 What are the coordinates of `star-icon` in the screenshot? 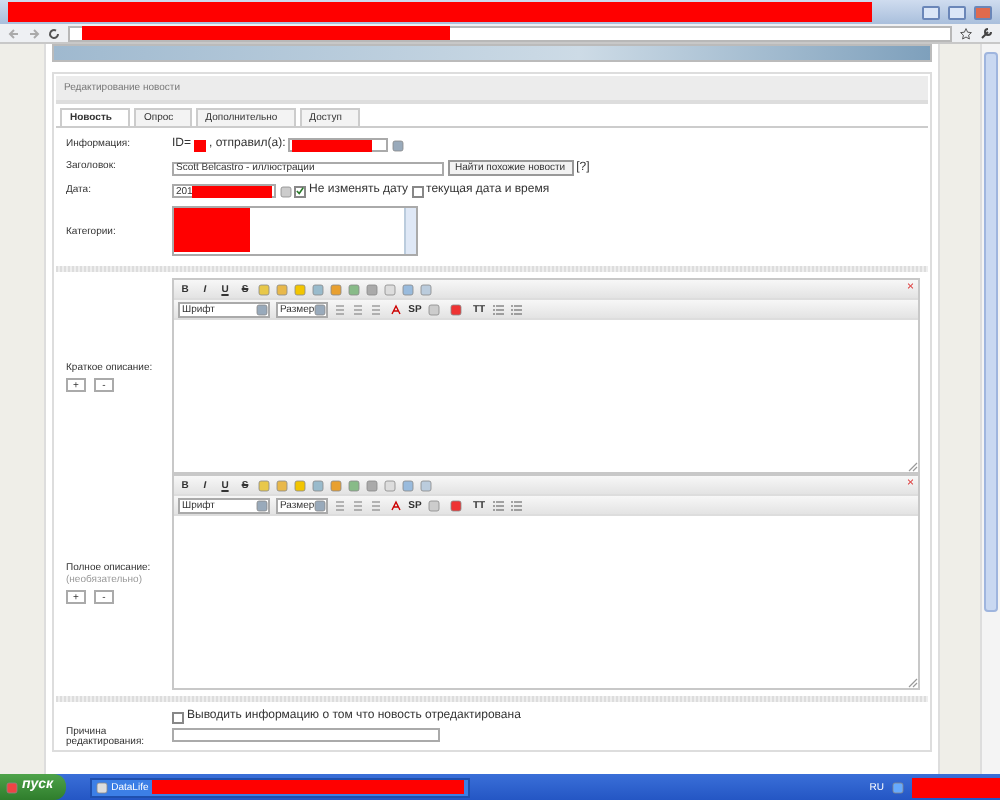 It's located at (966, 33).